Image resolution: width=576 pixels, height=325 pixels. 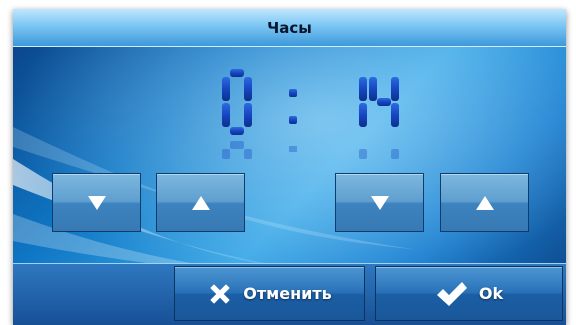 I want to click on cancel-button: Отменить, so click(x=269, y=293).